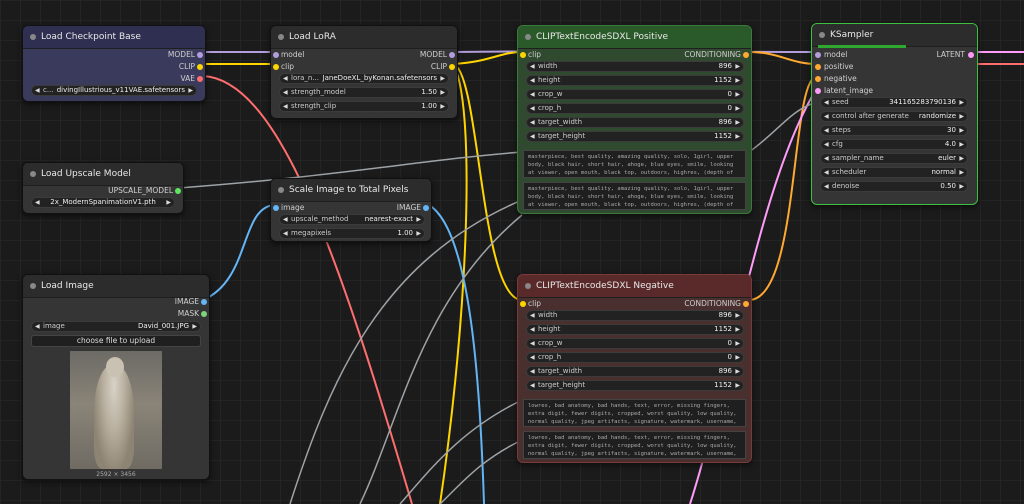 Image resolution: width=1024 pixels, height=504 pixels. Describe the element at coordinates (894, 158) in the screenshot. I see `sampler-name-combo: ◀ sampler_name euler ▶` at that location.